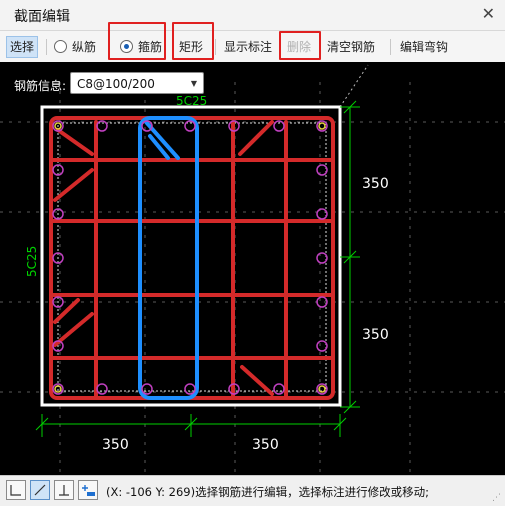 The width and height of the screenshot is (505, 506). Describe the element at coordinates (193, 83) in the screenshot. I see `chevron-down-icon: ▼` at that location.